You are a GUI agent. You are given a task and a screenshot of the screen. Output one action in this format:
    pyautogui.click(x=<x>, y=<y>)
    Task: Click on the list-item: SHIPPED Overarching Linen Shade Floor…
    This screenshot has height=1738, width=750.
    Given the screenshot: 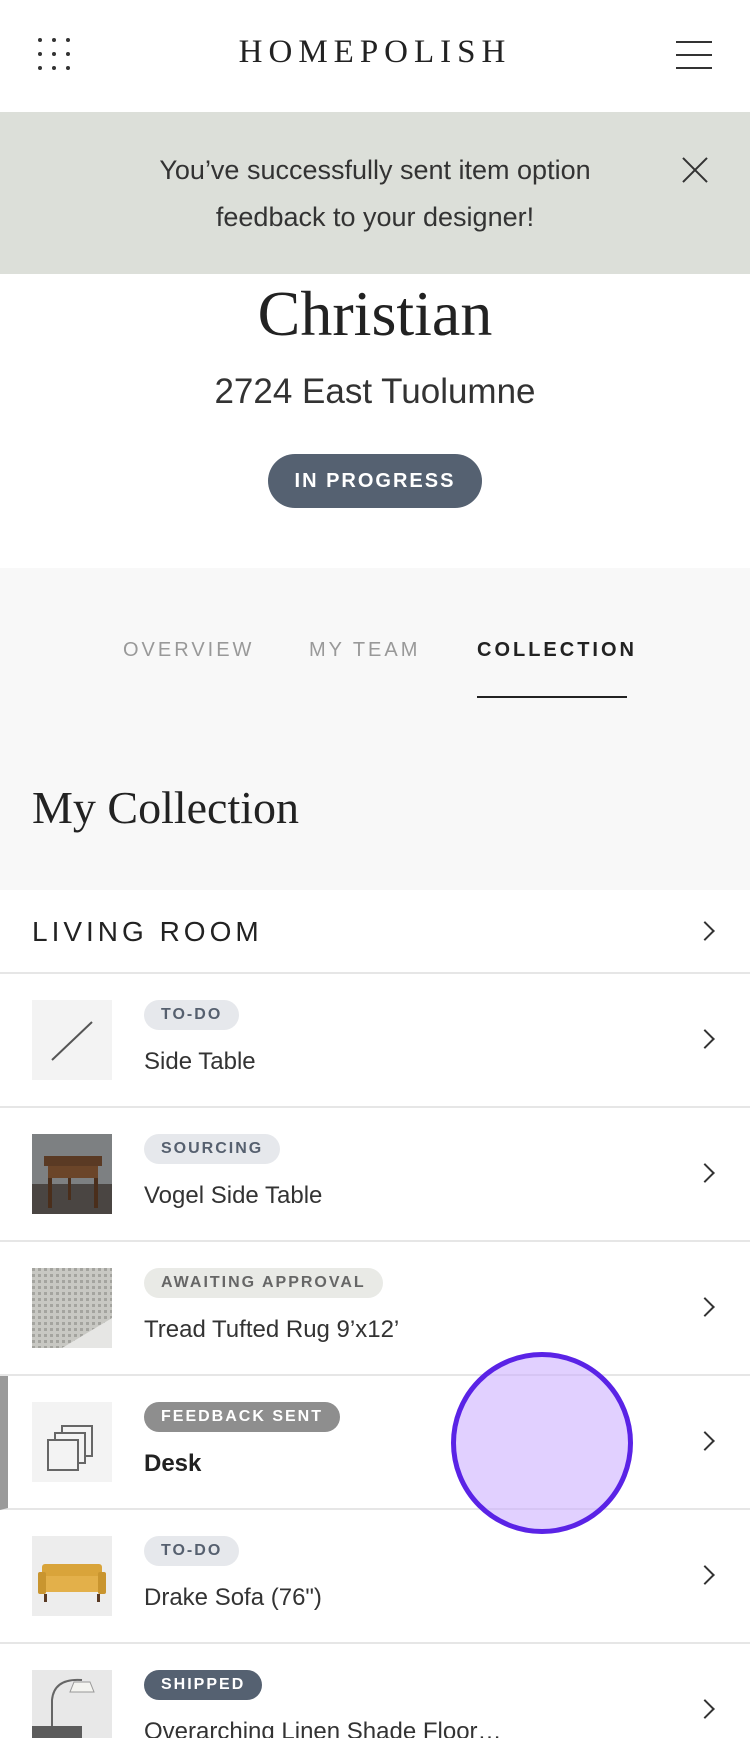 What is the action you would take?
    pyautogui.click(x=375, y=1691)
    